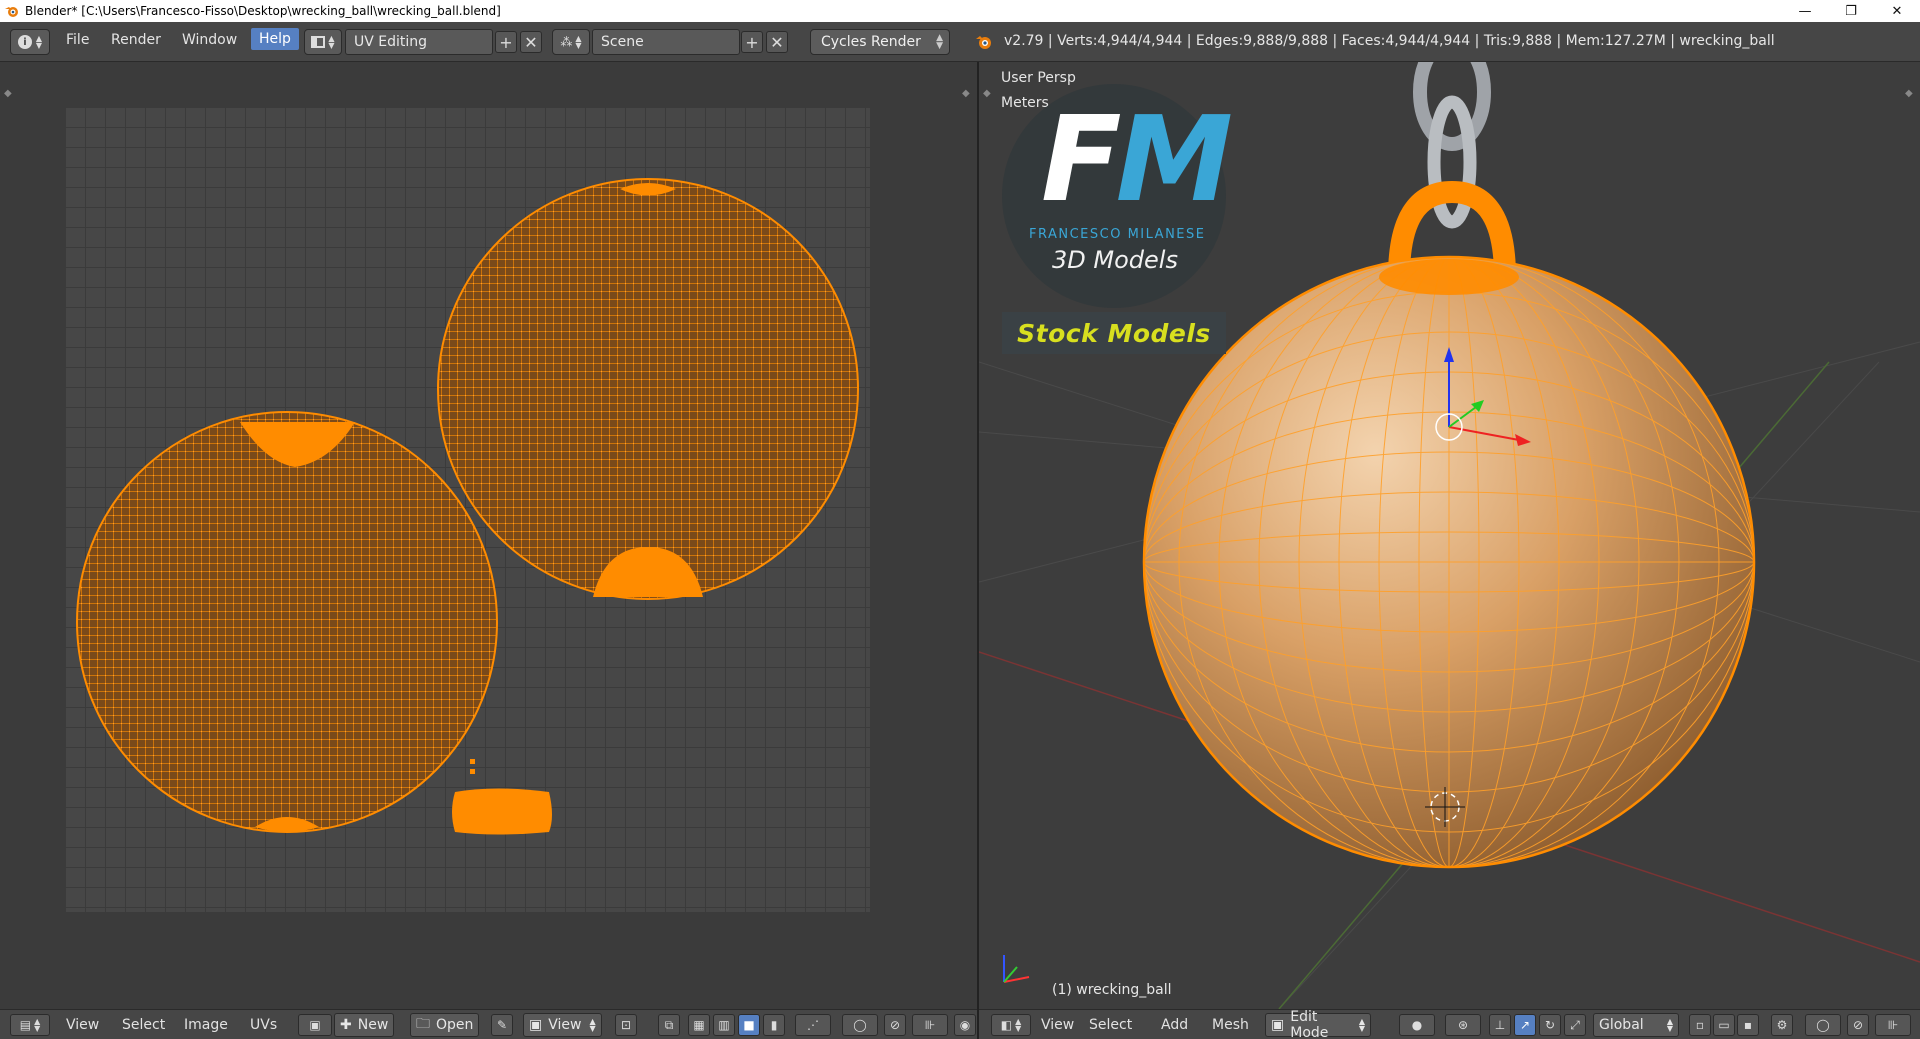  Describe the element at coordinates (1112, 990) in the screenshot. I see `active-object-label: (1) wrecking_ball` at that location.